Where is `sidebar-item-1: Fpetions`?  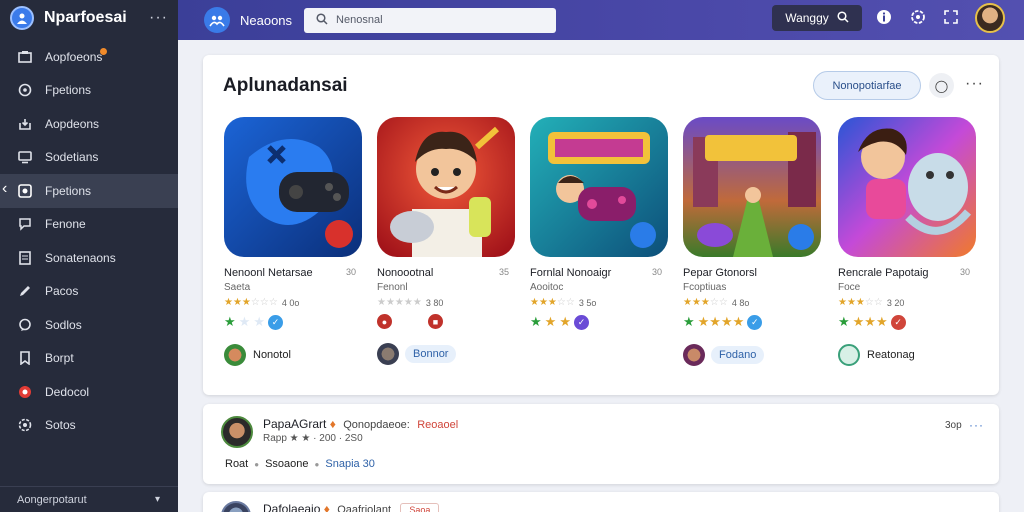 sidebar-item-1: Fpetions is located at coordinates (89, 91).